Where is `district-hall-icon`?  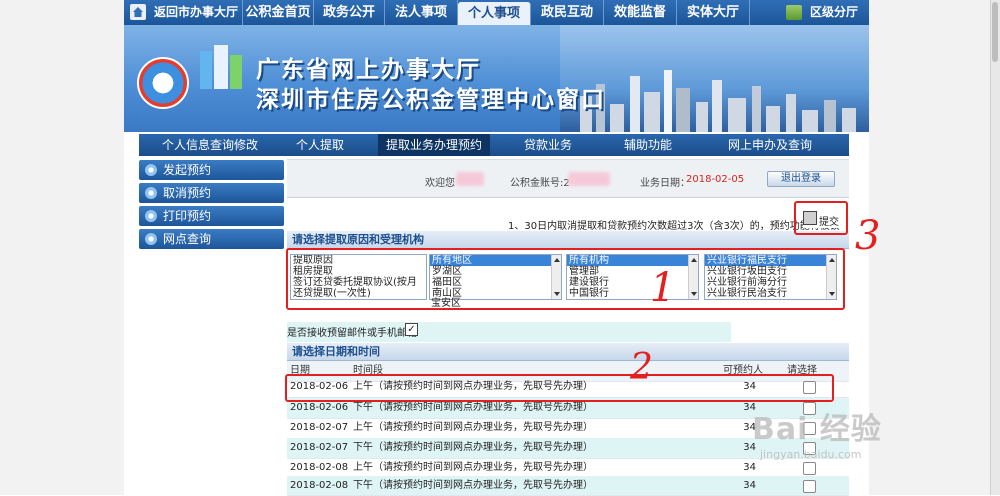 district-hall-icon is located at coordinates (794, 12).